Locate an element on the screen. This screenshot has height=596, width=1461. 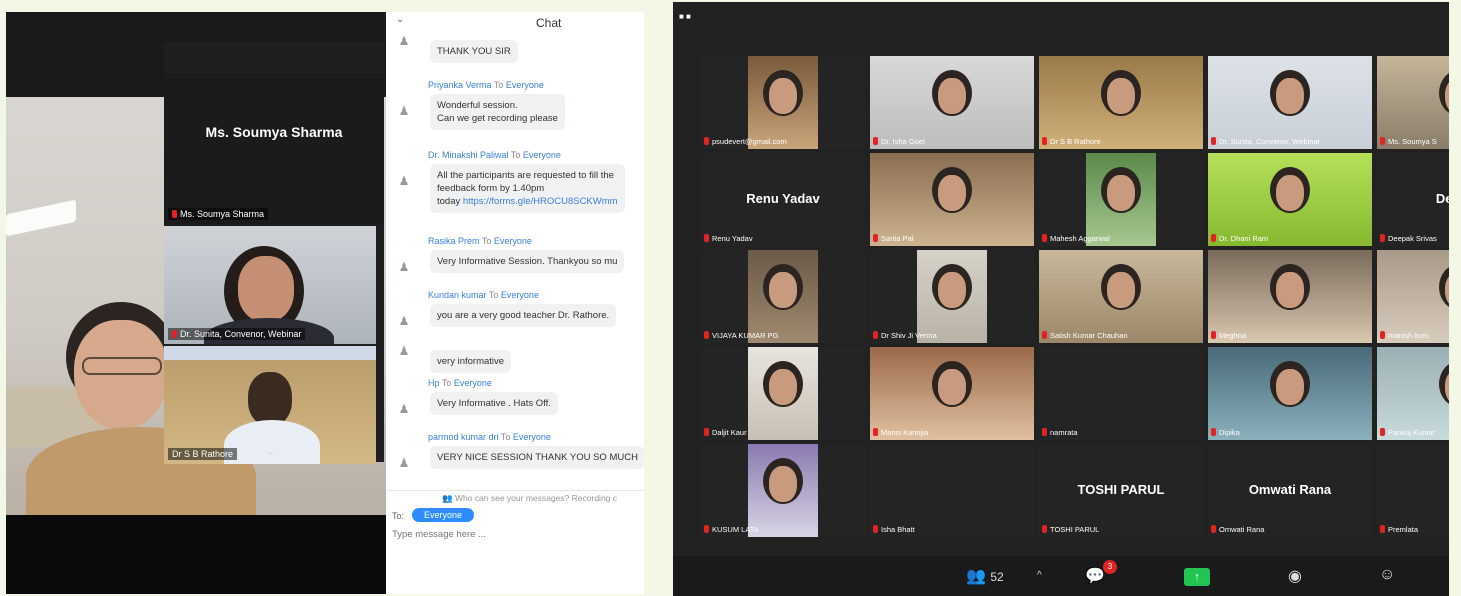
participant-tile: Pankaj Kumar is located at coordinates (1413, 393).